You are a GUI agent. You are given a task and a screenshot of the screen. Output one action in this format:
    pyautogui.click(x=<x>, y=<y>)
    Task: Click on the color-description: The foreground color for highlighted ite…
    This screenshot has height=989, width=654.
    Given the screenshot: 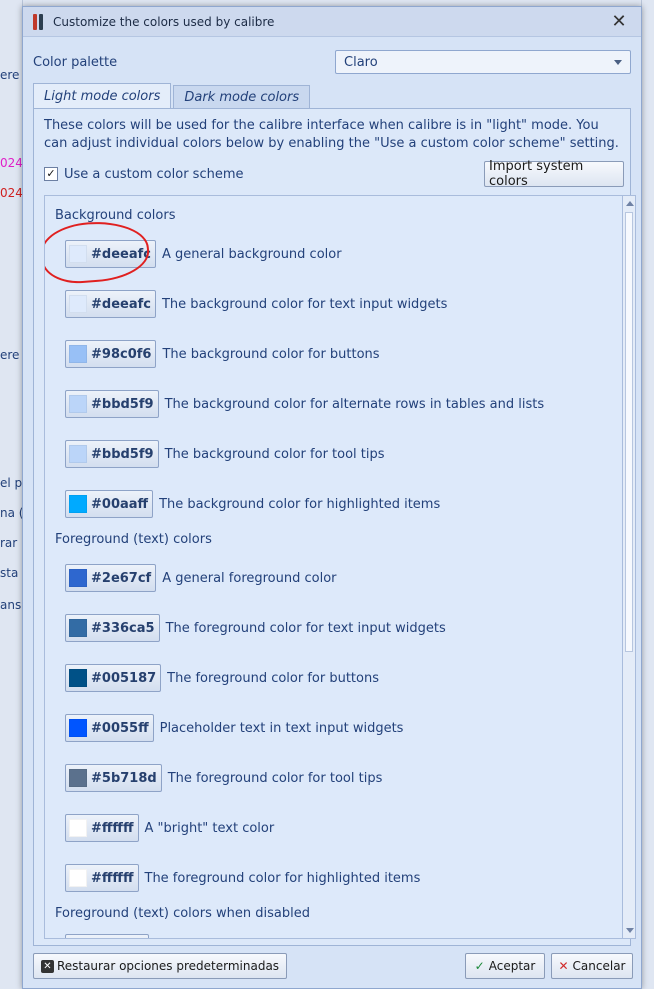 What is the action you would take?
    pyautogui.click(x=282, y=878)
    